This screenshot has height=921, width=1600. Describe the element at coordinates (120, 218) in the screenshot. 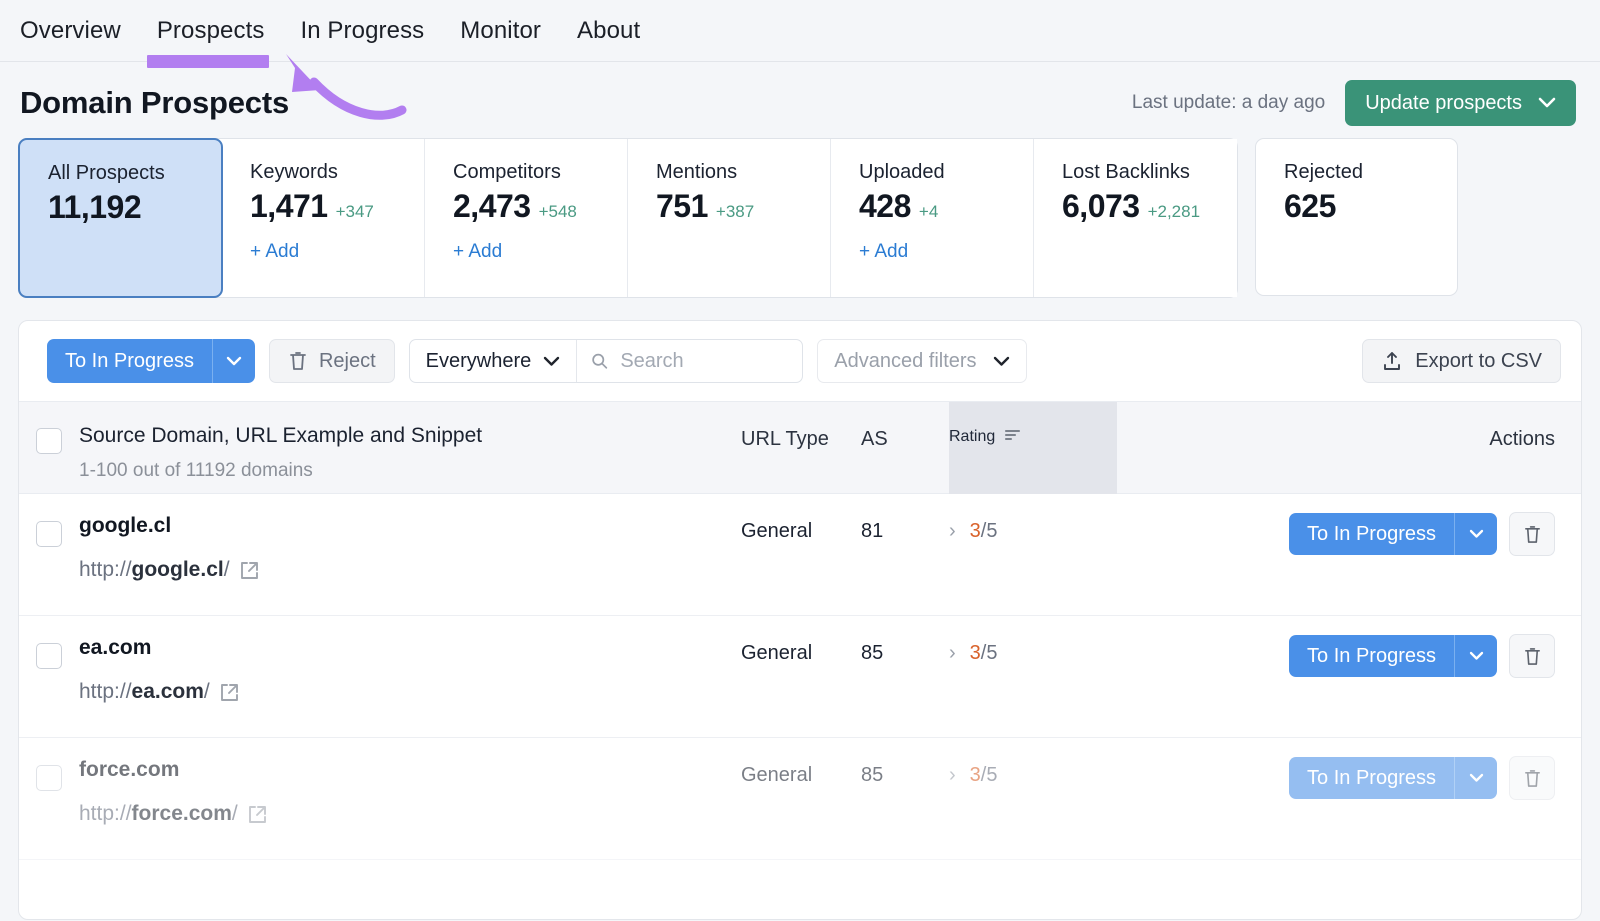

I see `stat-card-all-prospects: All Prospects 11,192` at that location.